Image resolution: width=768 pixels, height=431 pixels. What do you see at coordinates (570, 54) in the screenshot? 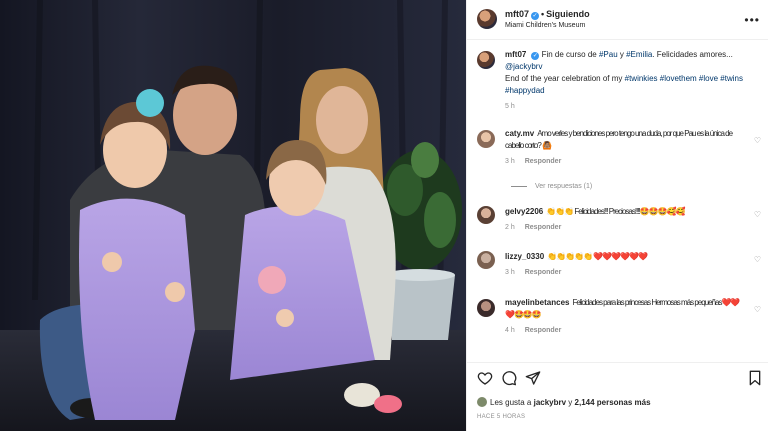
I see `caption-text: Fin de curso de` at bounding box center [570, 54].